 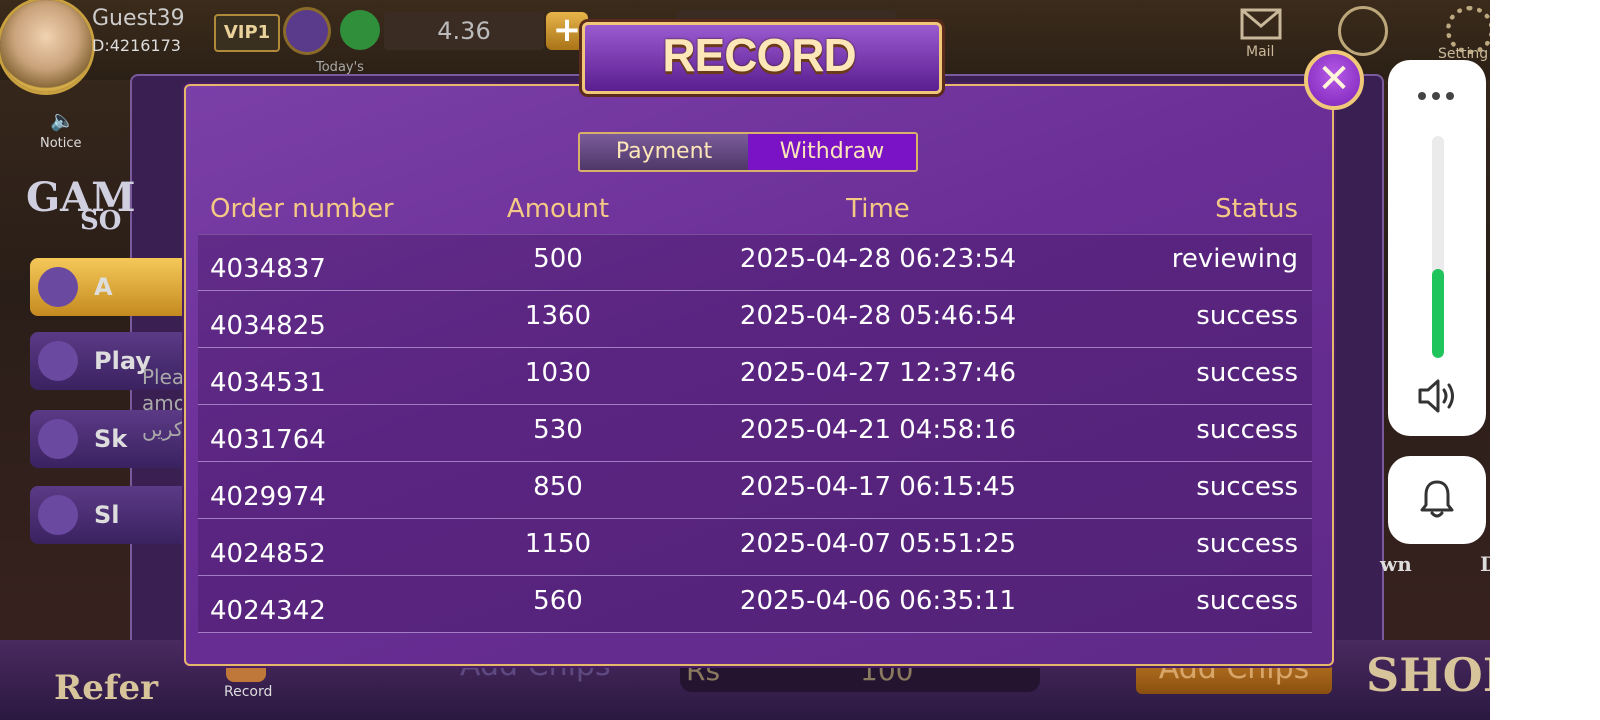 I want to click on status-cell: reviewing, so click(x=1234, y=259).